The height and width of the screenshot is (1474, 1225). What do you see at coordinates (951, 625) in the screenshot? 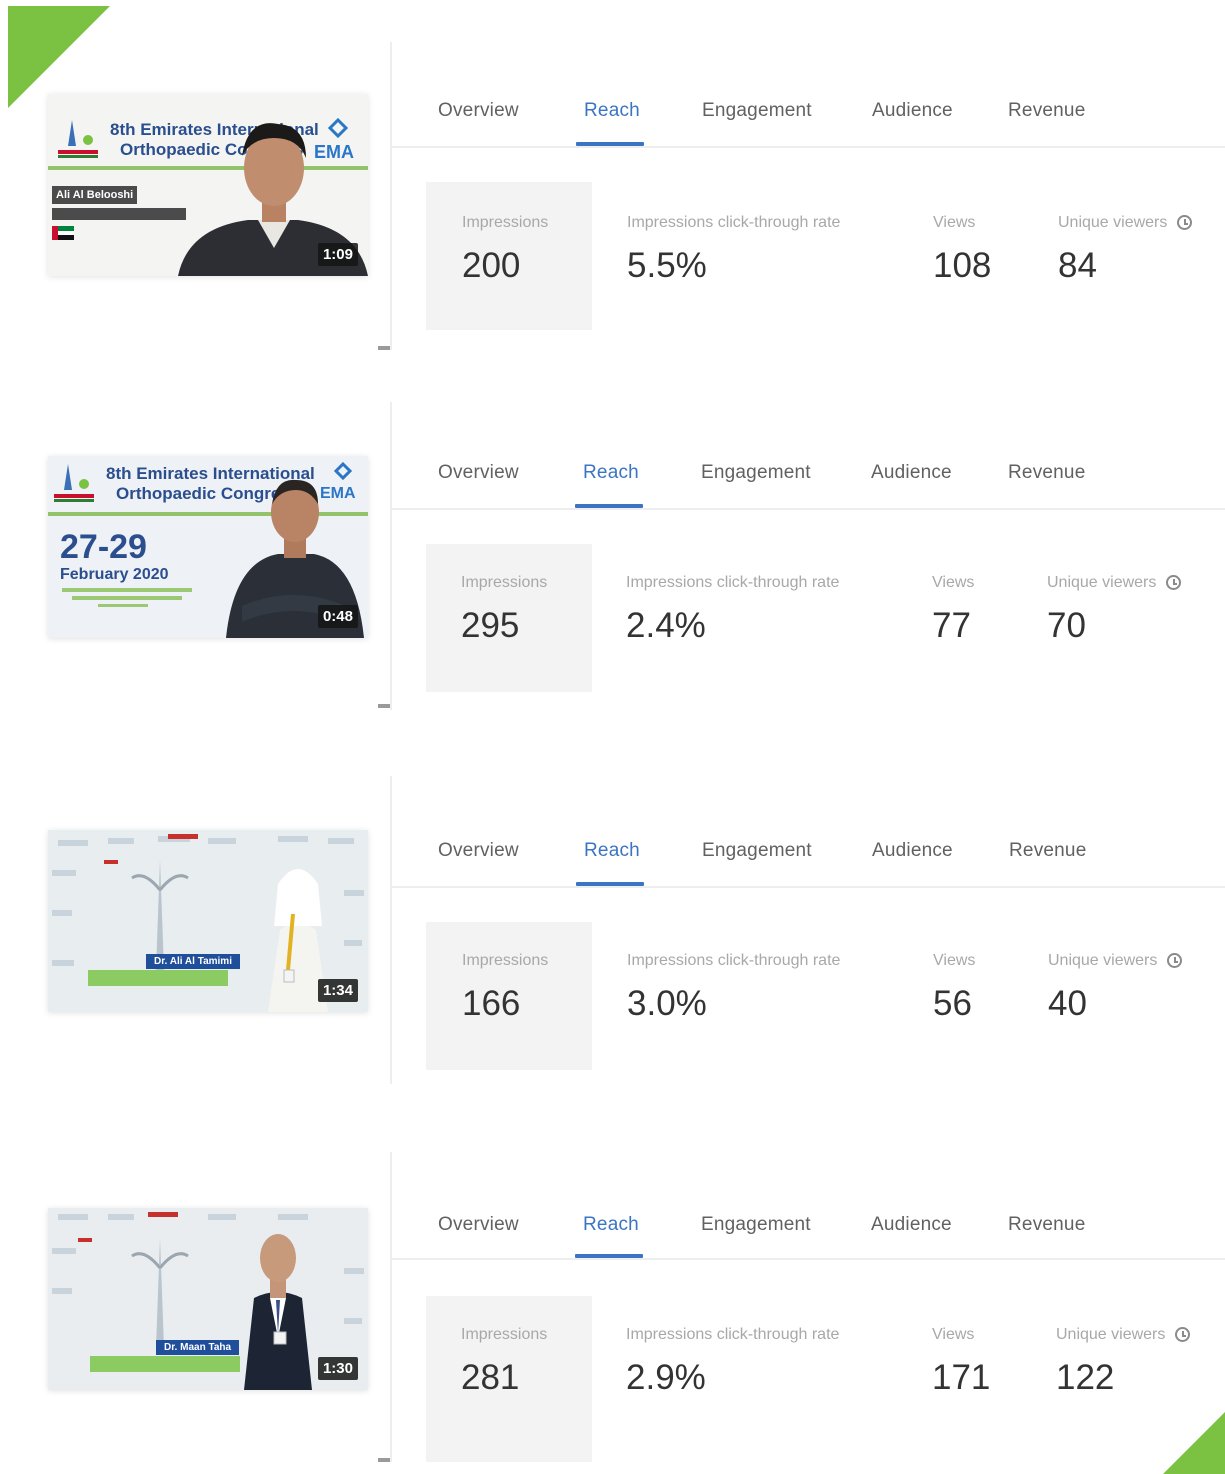
I see `metric-value: 77` at bounding box center [951, 625].